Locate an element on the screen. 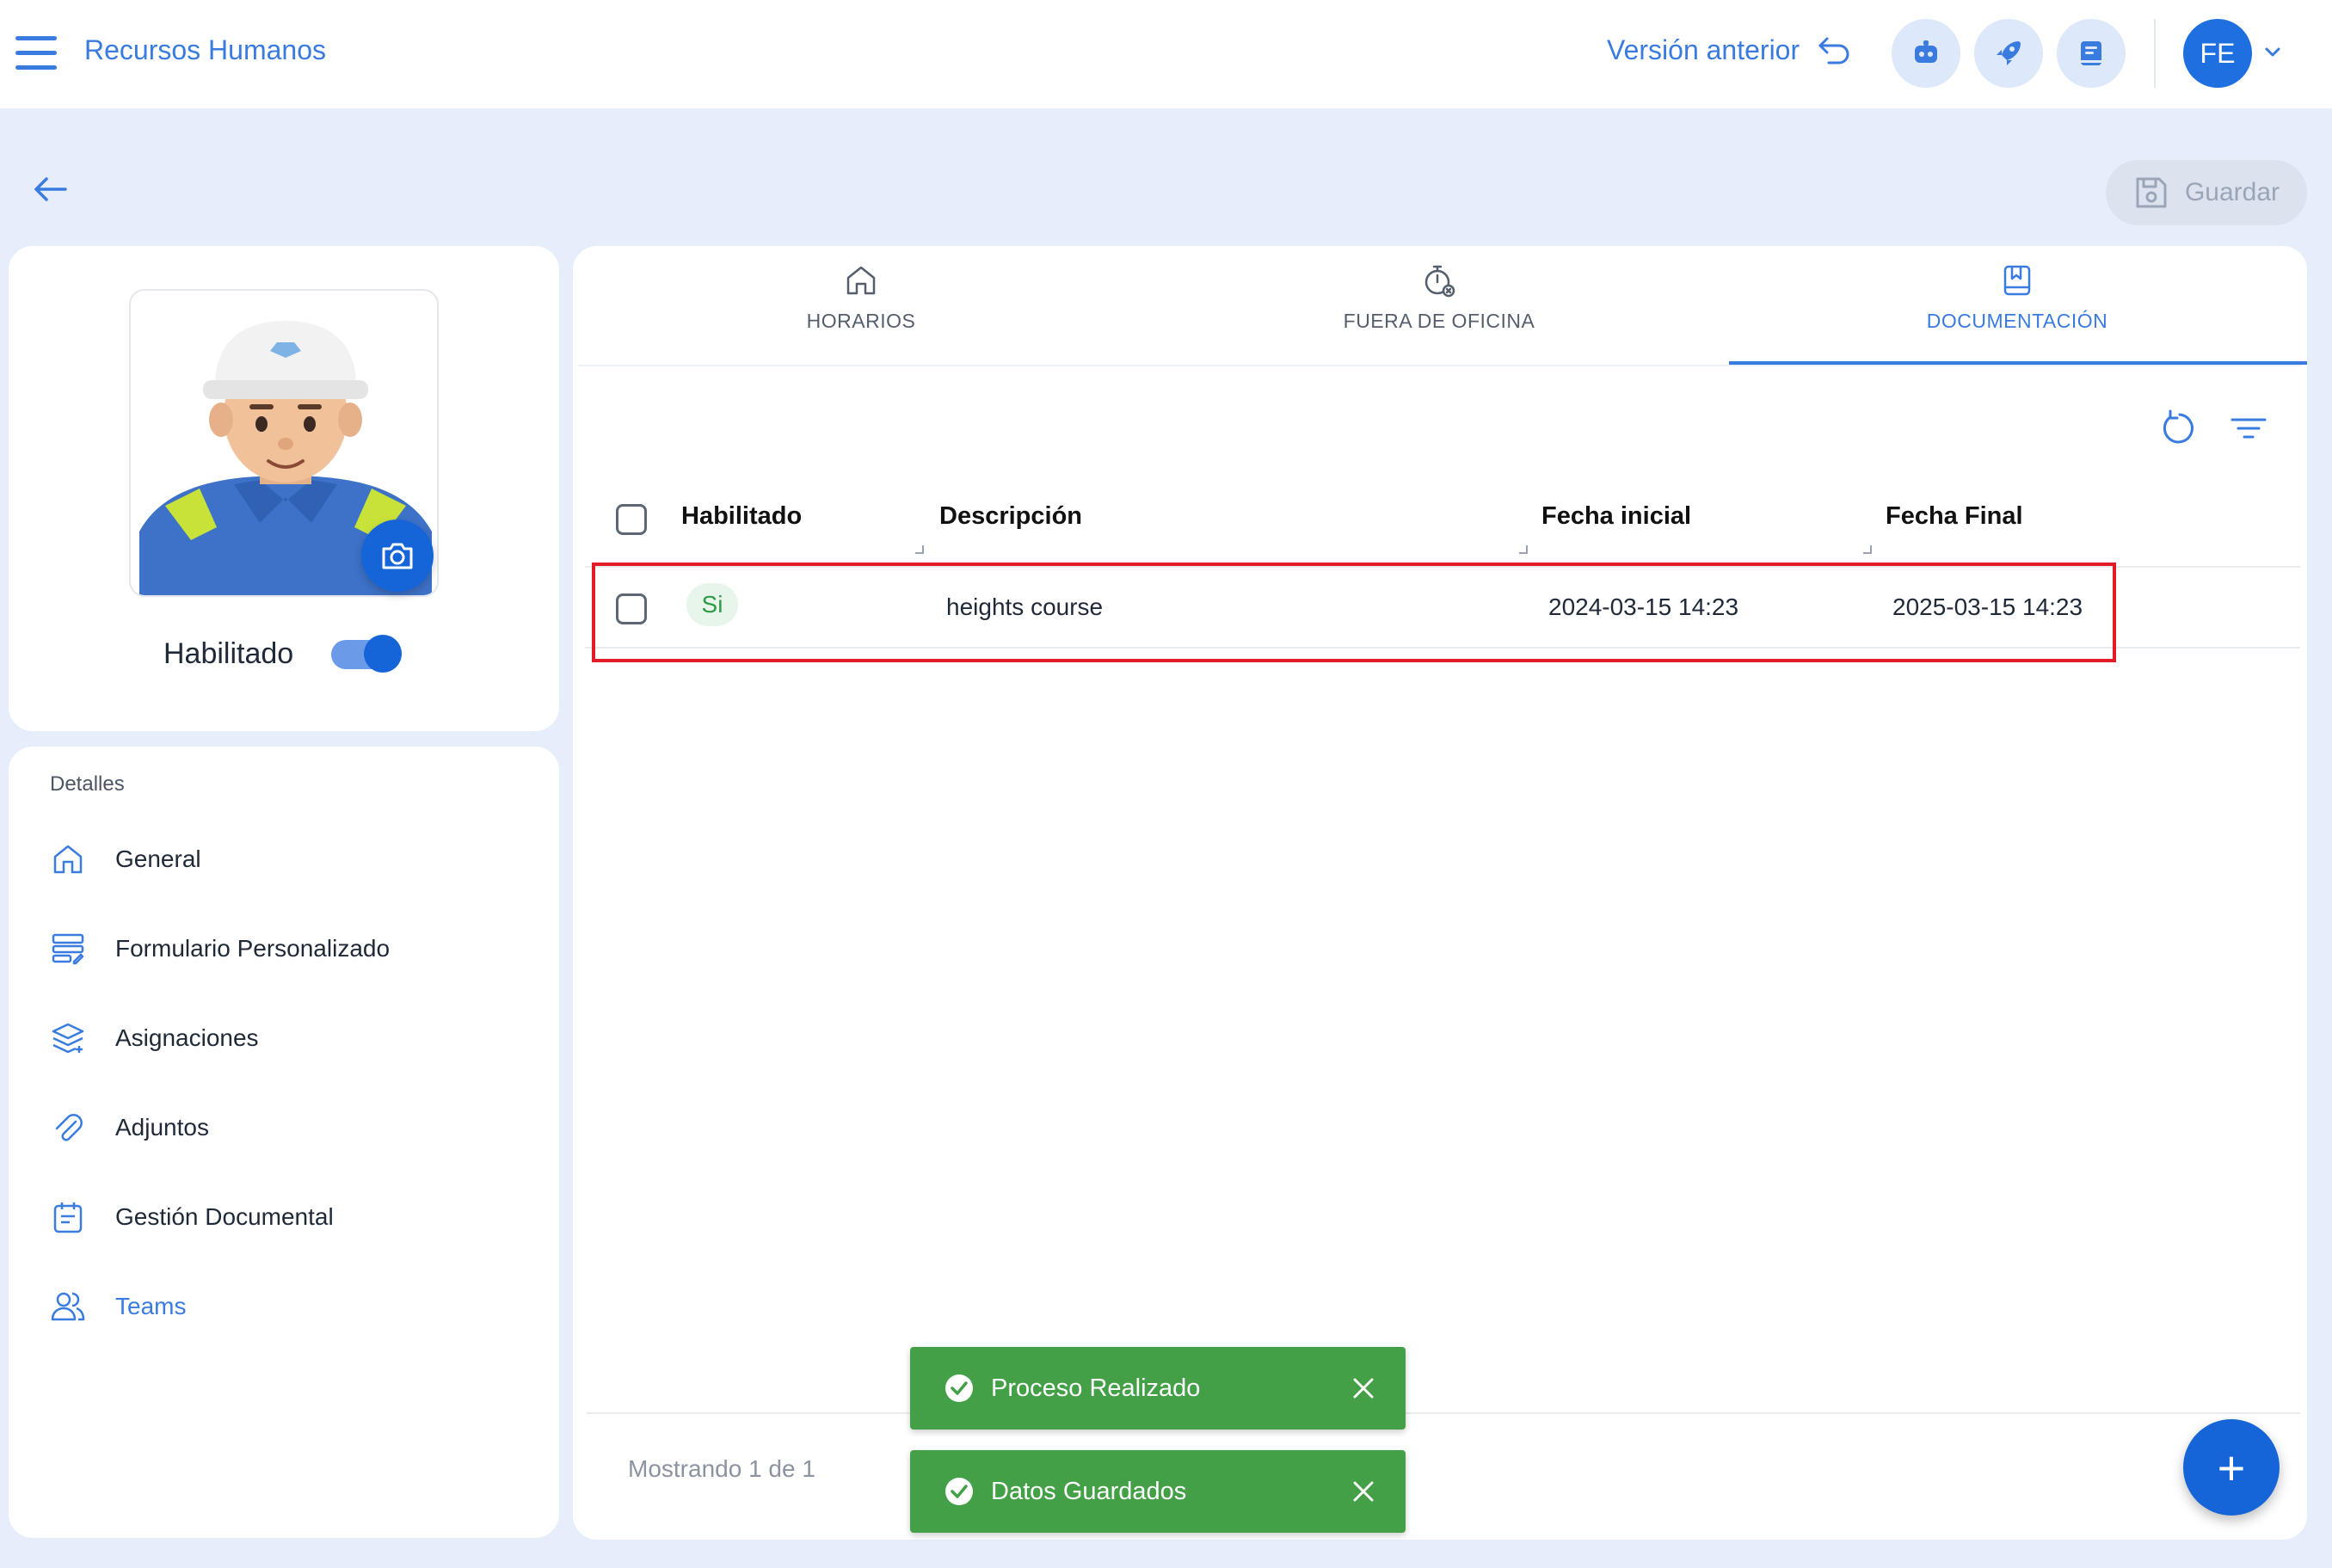 Image resolution: width=2332 pixels, height=1568 pixels. nav-item-label: Adjuntos is located at coordinates (162, 1127).